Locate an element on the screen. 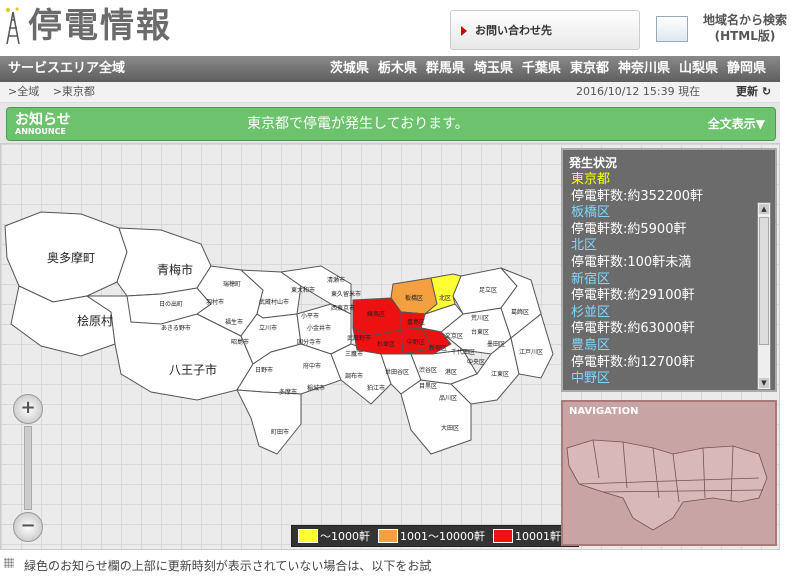 The image size is (803, 578). breadcrumb: >全域 >東京都 is located at coordinates (56, 92).